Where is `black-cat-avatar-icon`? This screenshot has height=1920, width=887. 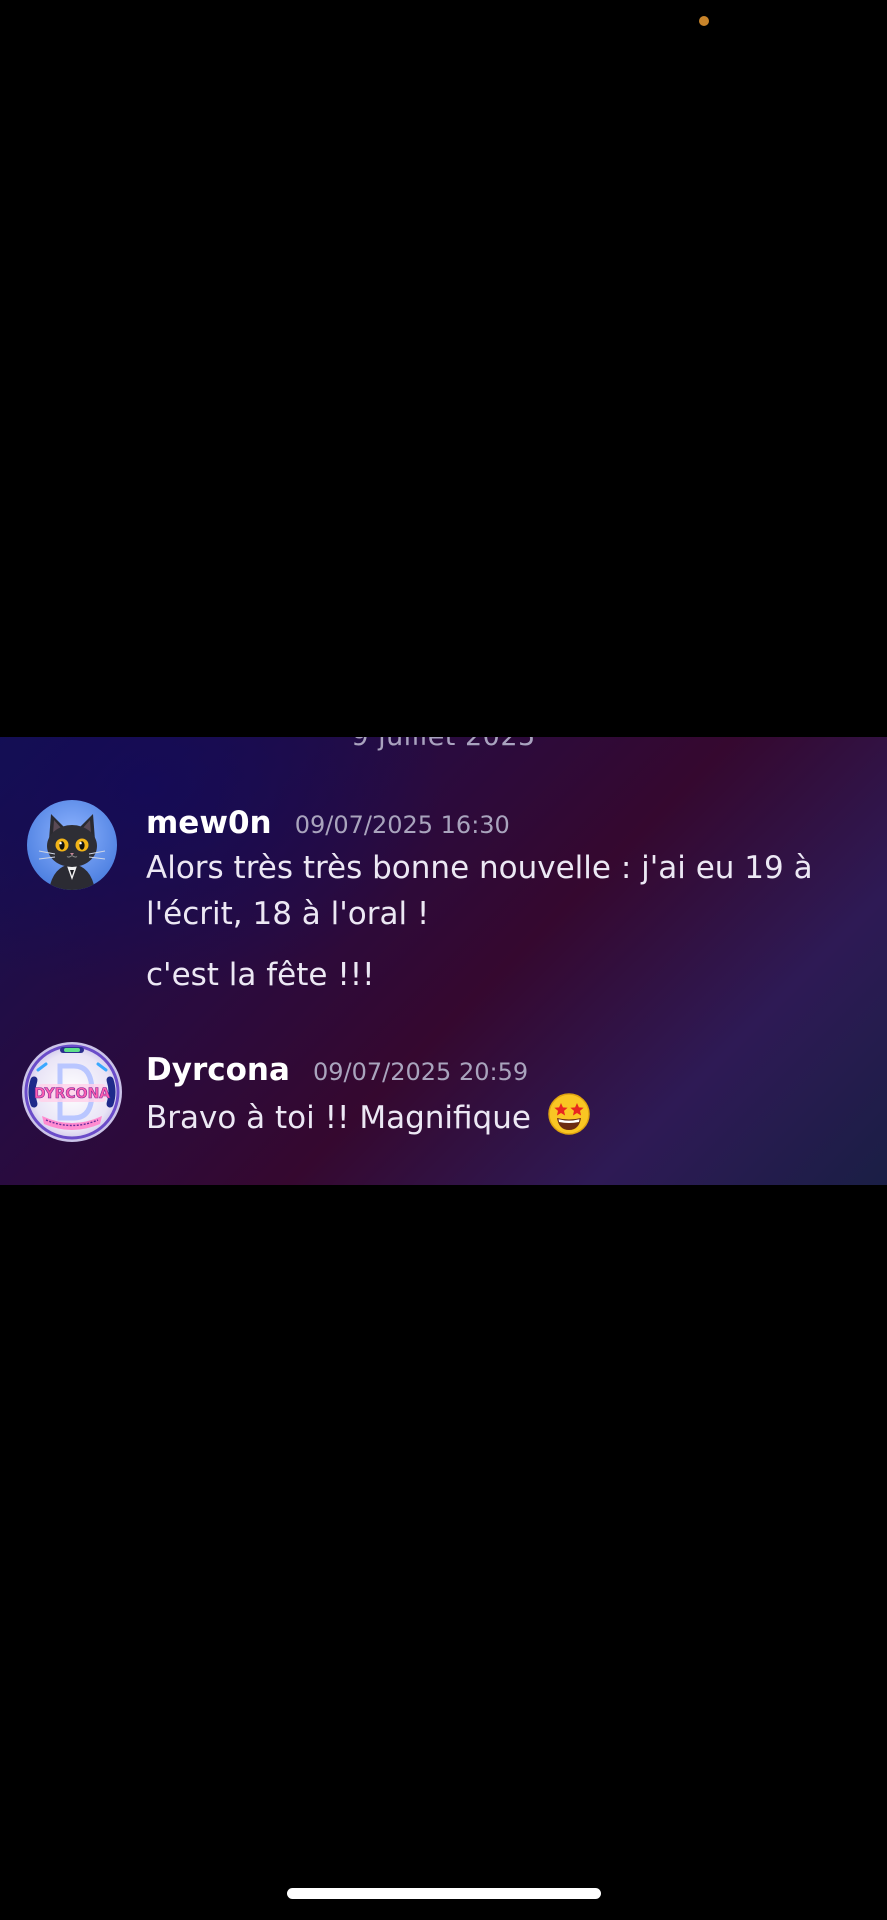 black-cat-avatar-icon is located at coordinates (72, 845).